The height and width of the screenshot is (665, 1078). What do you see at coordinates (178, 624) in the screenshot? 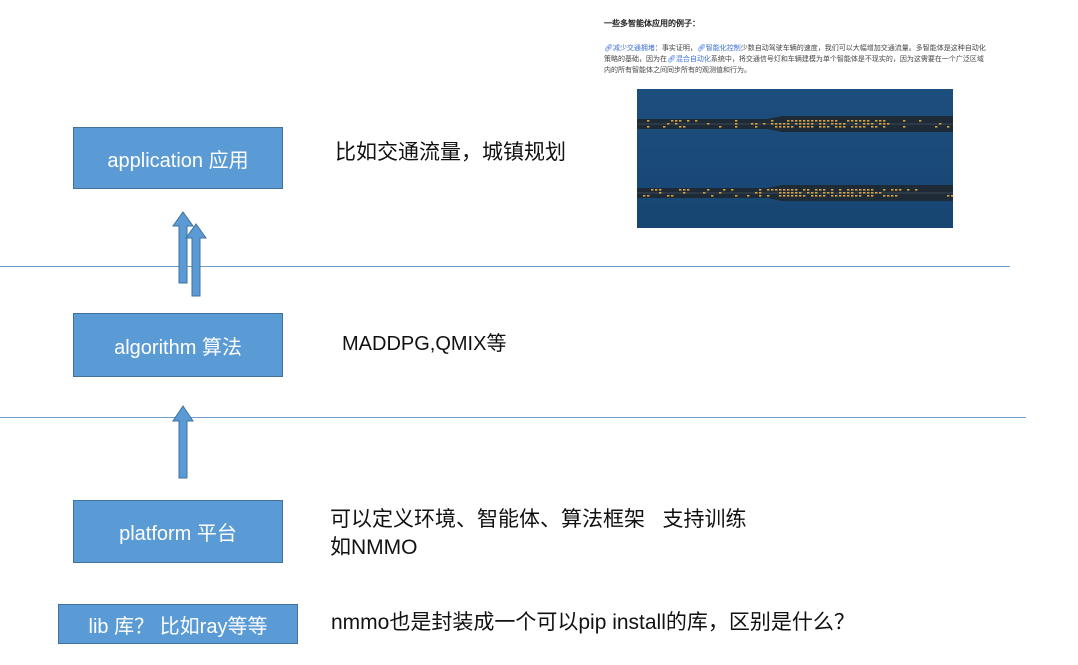
I see `lib-box: lib 库？ 比如ray等等` at bounding box center [178, 624].